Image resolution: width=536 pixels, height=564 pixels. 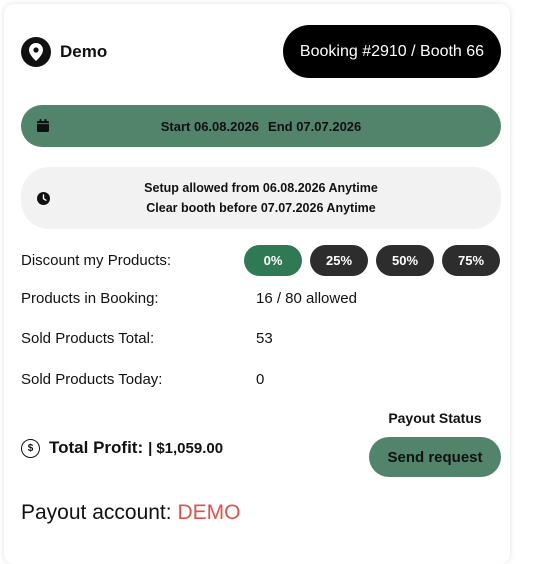 I want to click on total-profit-label: Total Profit:, so click(x=96, y=447).